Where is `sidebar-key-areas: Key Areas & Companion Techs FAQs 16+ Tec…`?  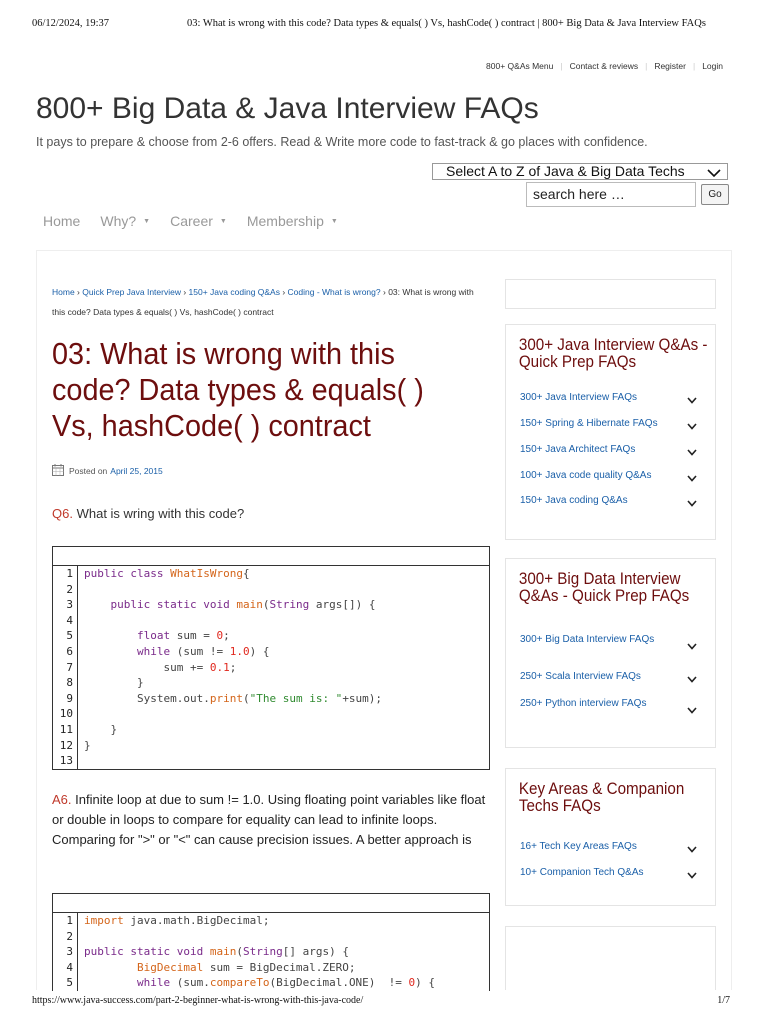 sidebar-key-areas: Key Areas & Companion Techs FAQs 16+ Tec… is located at coordinates (610, 837).